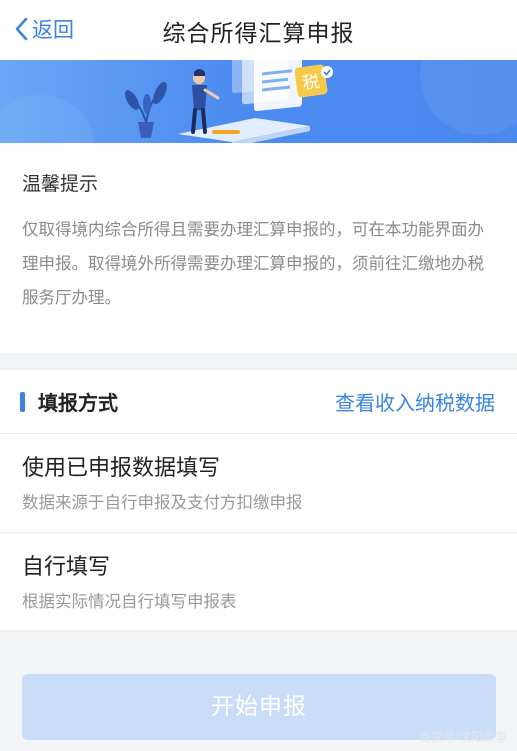 This screenshot has width=517, height=751. What do you see at coordinates (311, 83) in the screenshot?
I see `svg-text: 税` at bounding box center [311, 83].